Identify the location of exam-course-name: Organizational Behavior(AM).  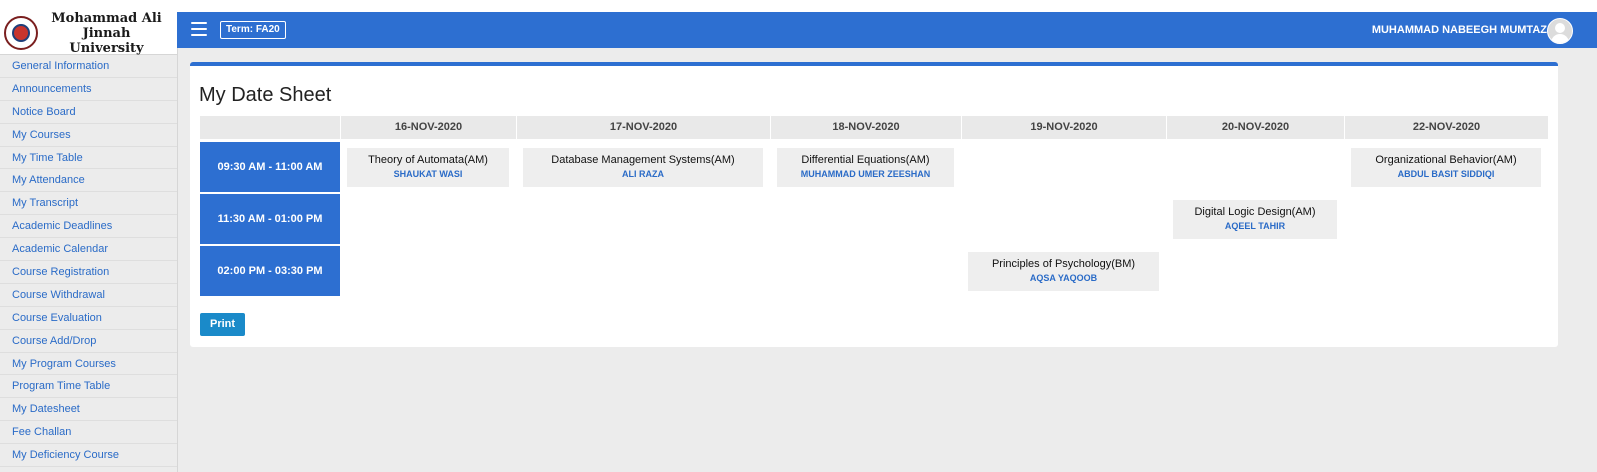
(1446, 160).